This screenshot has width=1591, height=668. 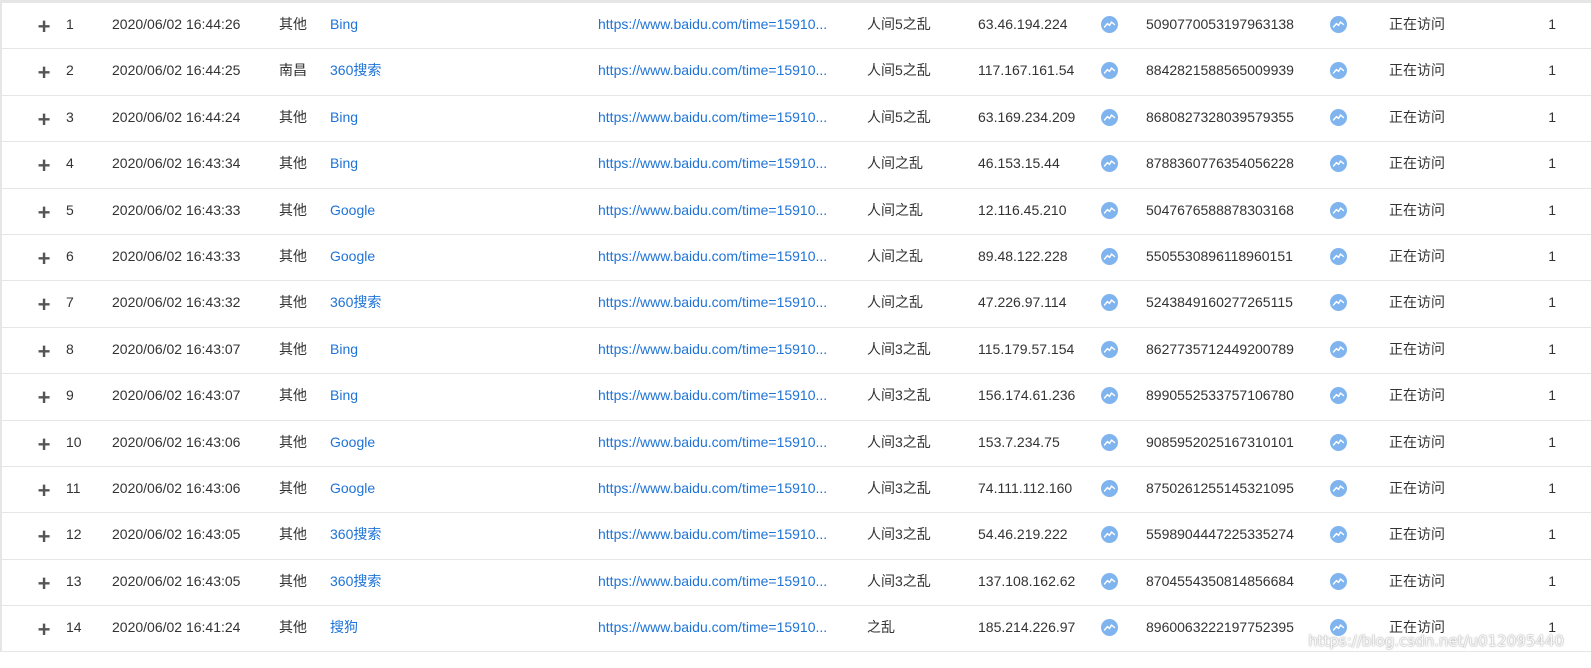 I want to click on visitor-id: 8990552533757106780, so click(x=1220, y=395).